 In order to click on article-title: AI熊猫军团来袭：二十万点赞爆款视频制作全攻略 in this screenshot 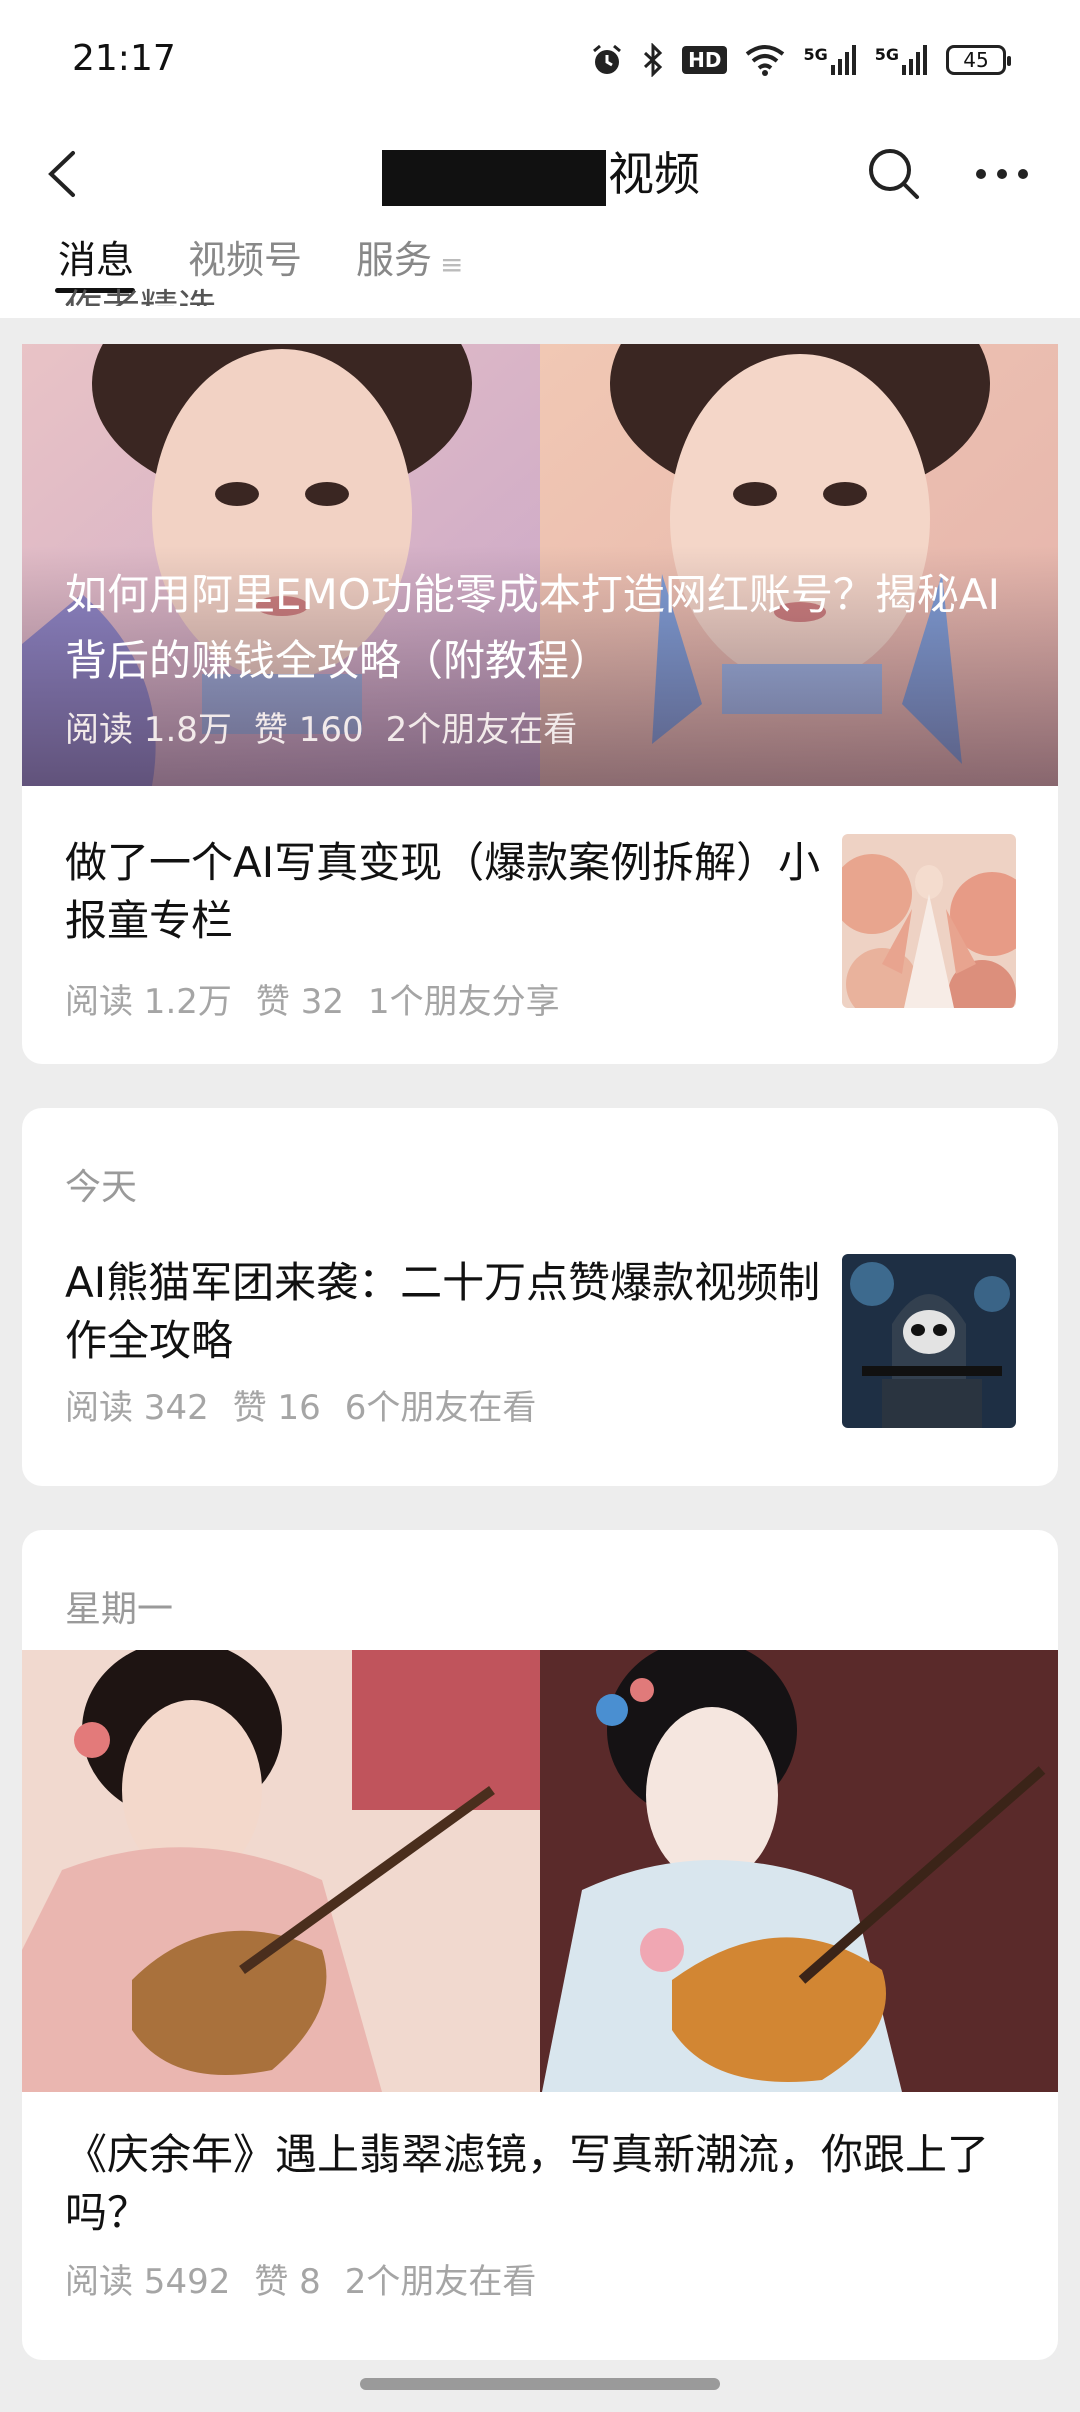, I will do `click(443, 1311)`.